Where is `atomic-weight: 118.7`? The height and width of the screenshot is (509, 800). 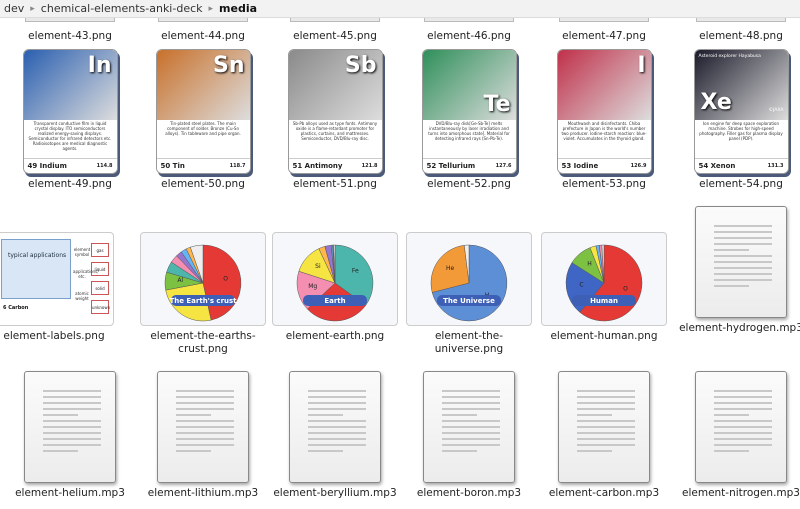
atomic-weight: 118.7 is located at coordinates (237, 166).